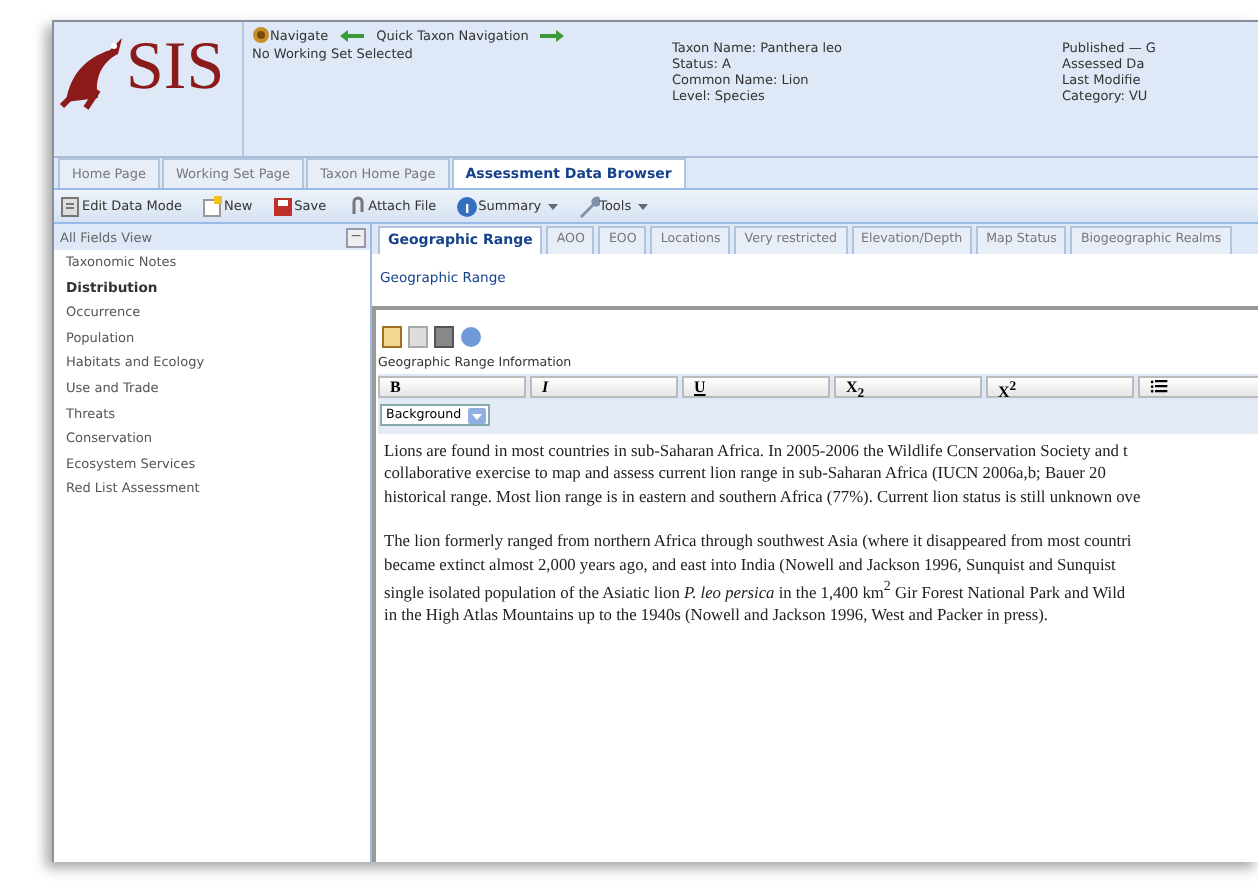 The image size is (1258, 884). What do you see at coordinates (212, 206) in the screenshot?
I see `new-page-icon` at bounding box center [212, 206].